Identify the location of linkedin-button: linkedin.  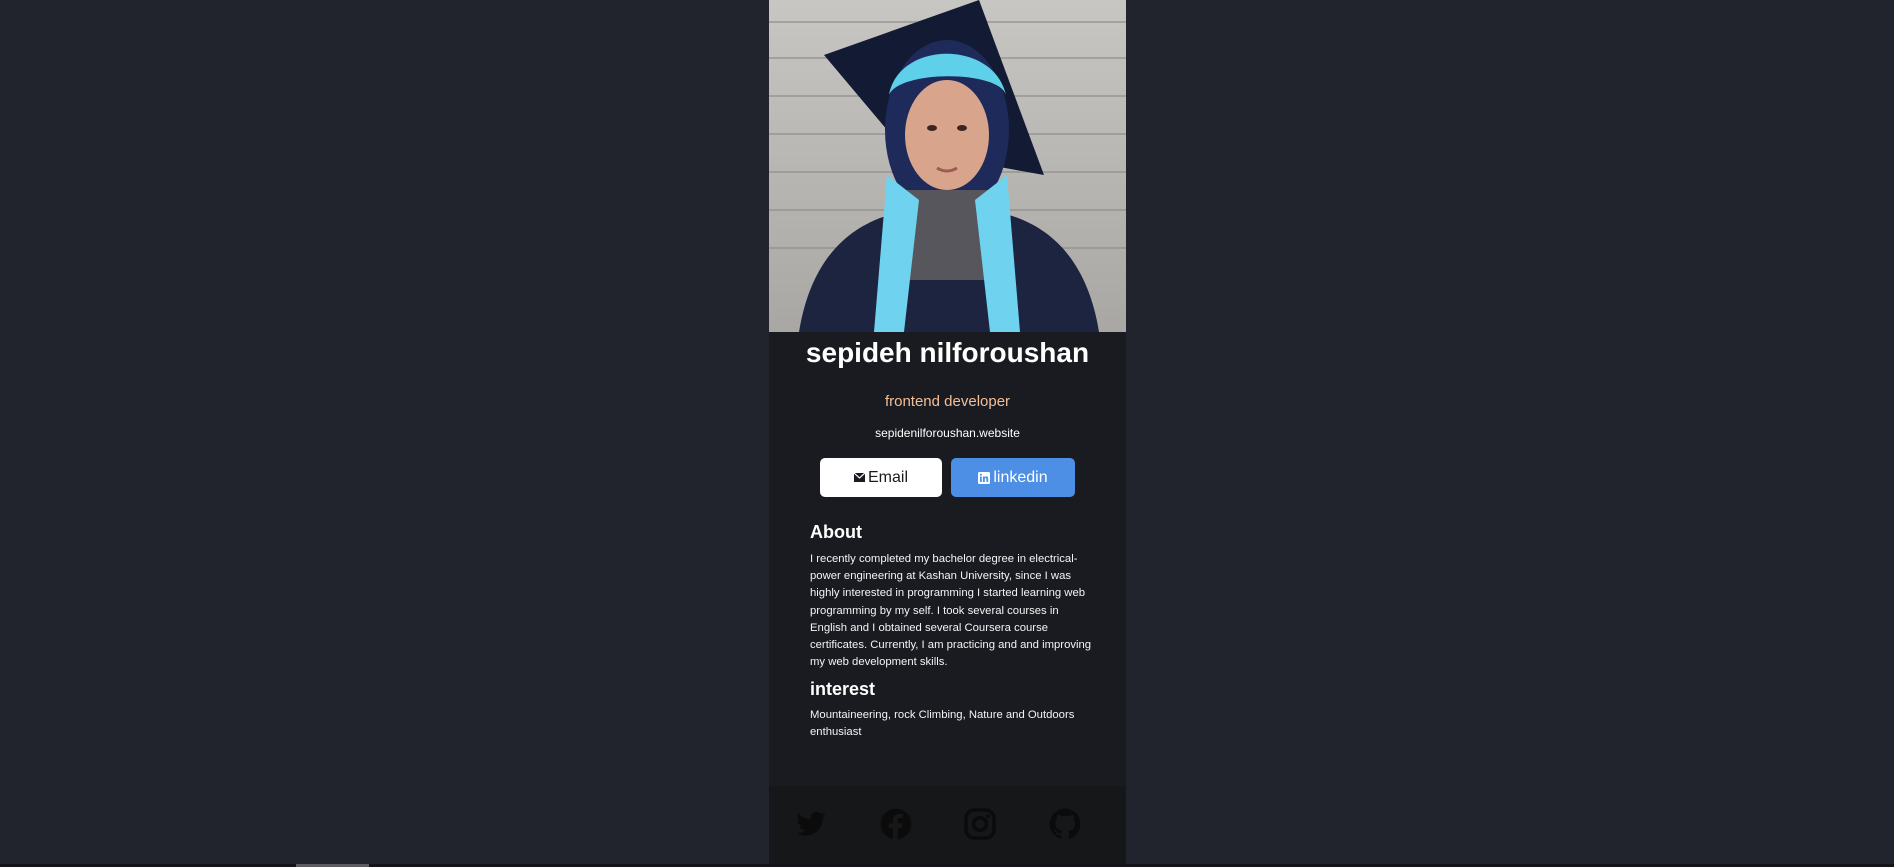
(1013, 477).